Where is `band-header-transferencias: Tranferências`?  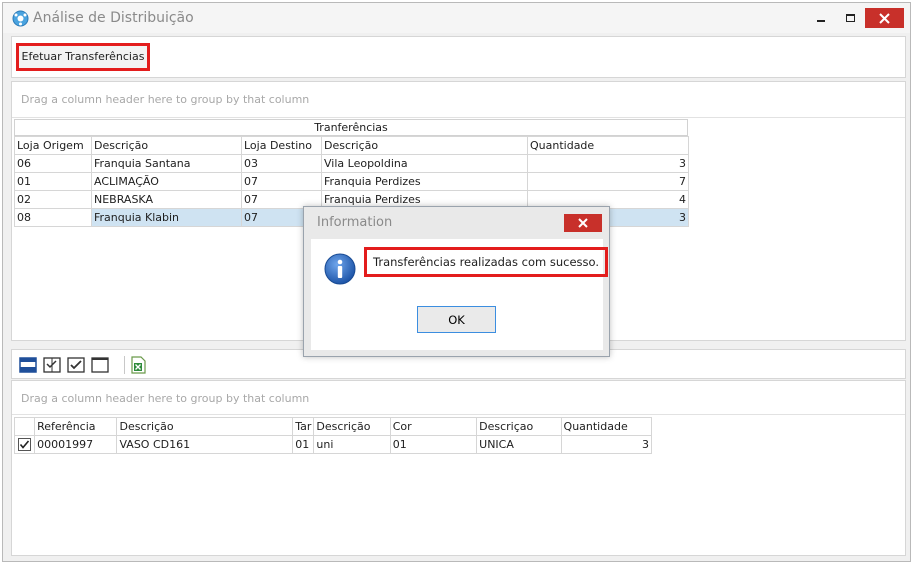 band-header-transferencias: Tranferências is located at coordinates (351, 127).